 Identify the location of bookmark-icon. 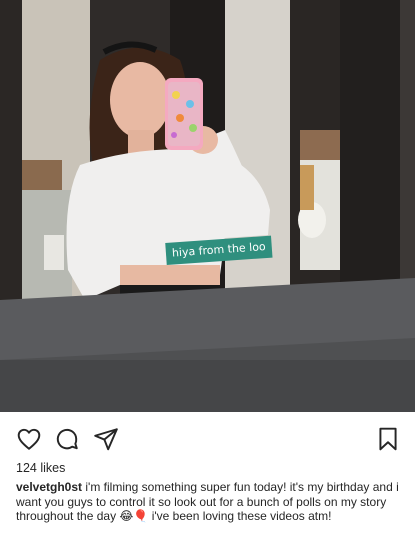
(388, 439).